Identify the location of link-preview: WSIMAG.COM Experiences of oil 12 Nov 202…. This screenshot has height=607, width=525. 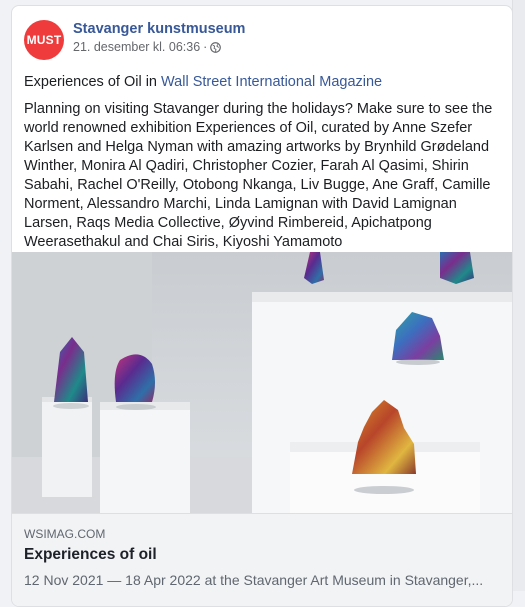
(262, 559).